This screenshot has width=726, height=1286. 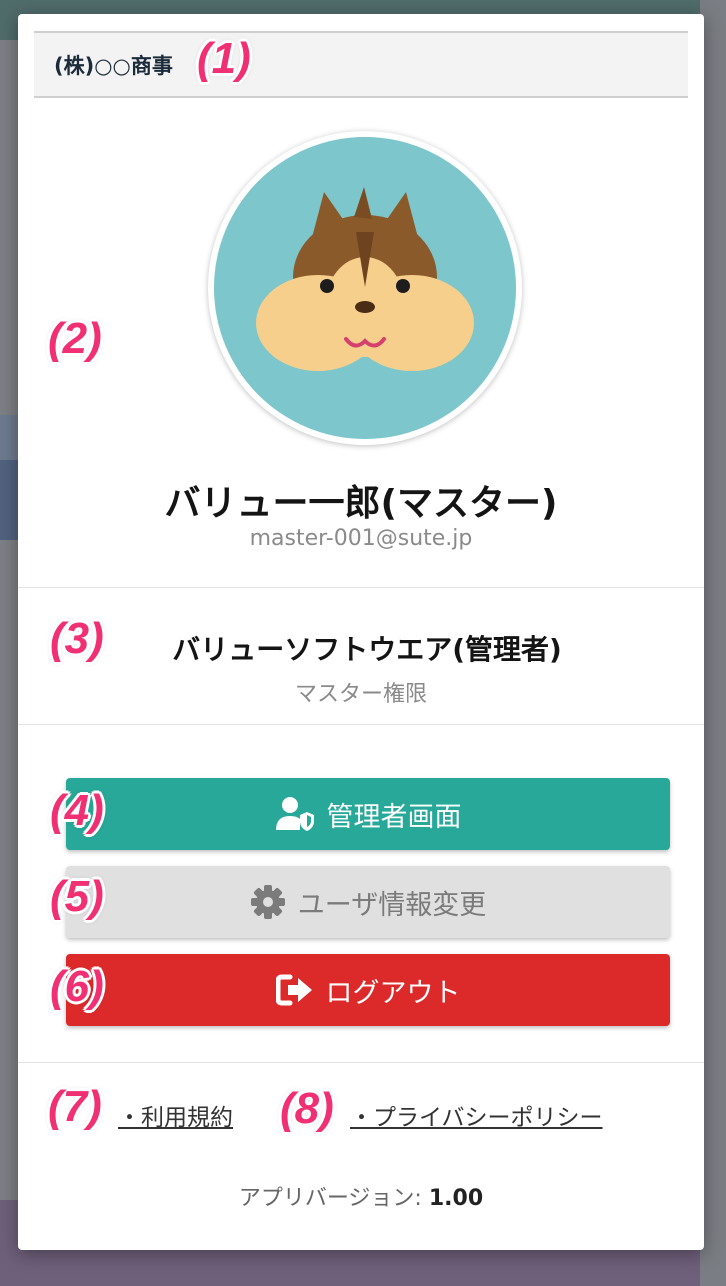 I want to click on admin-screen-button: 管理者画面, so click(x=368, y=814).